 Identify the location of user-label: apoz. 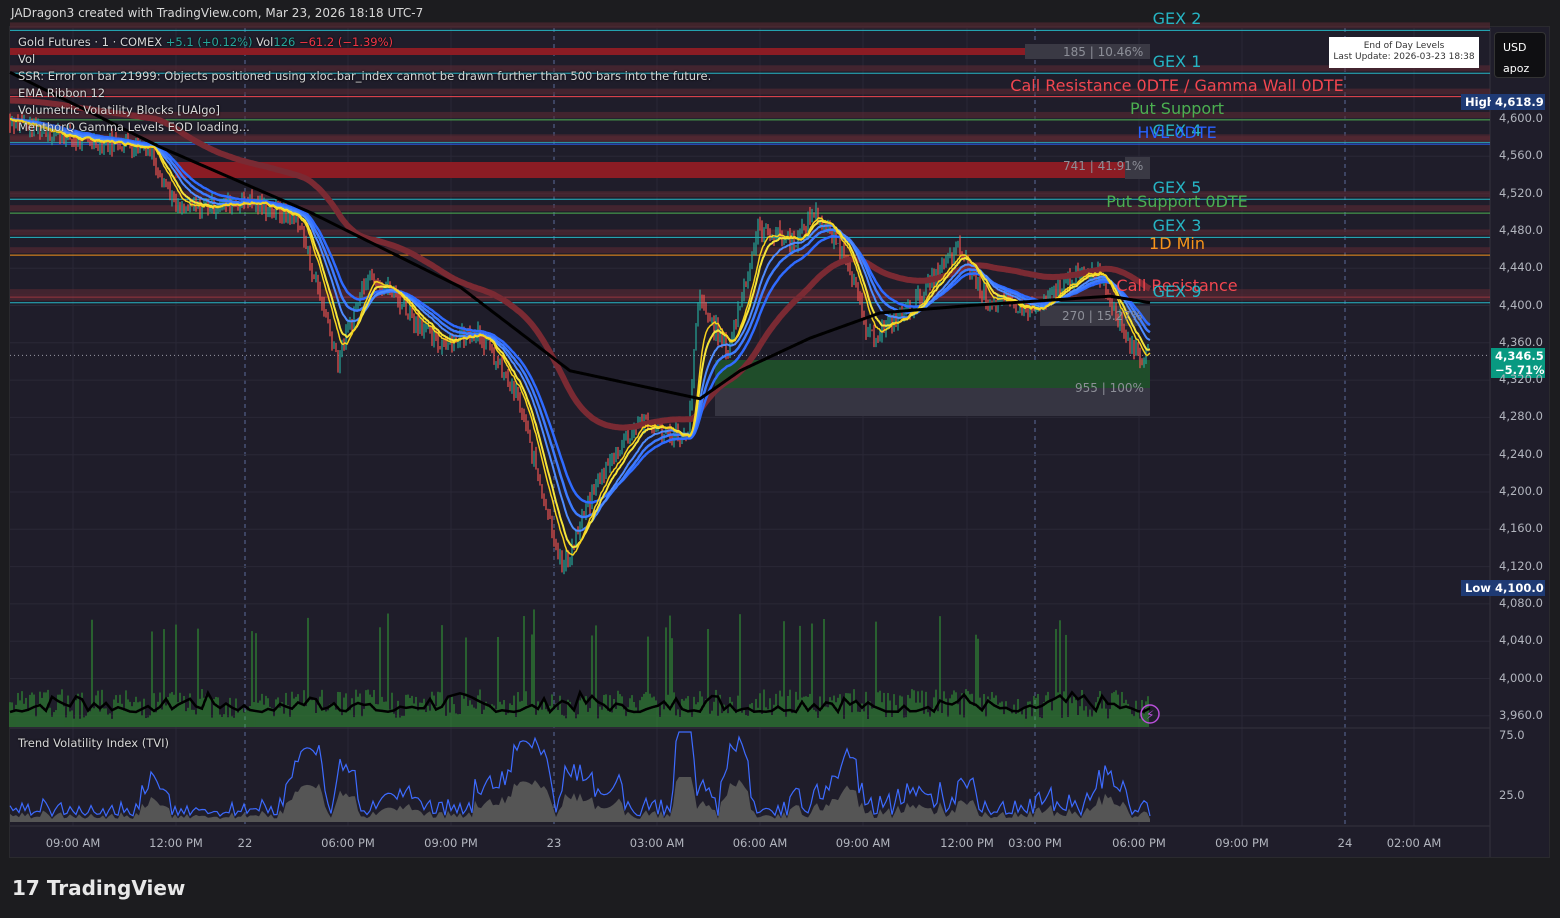
(1516, 68).